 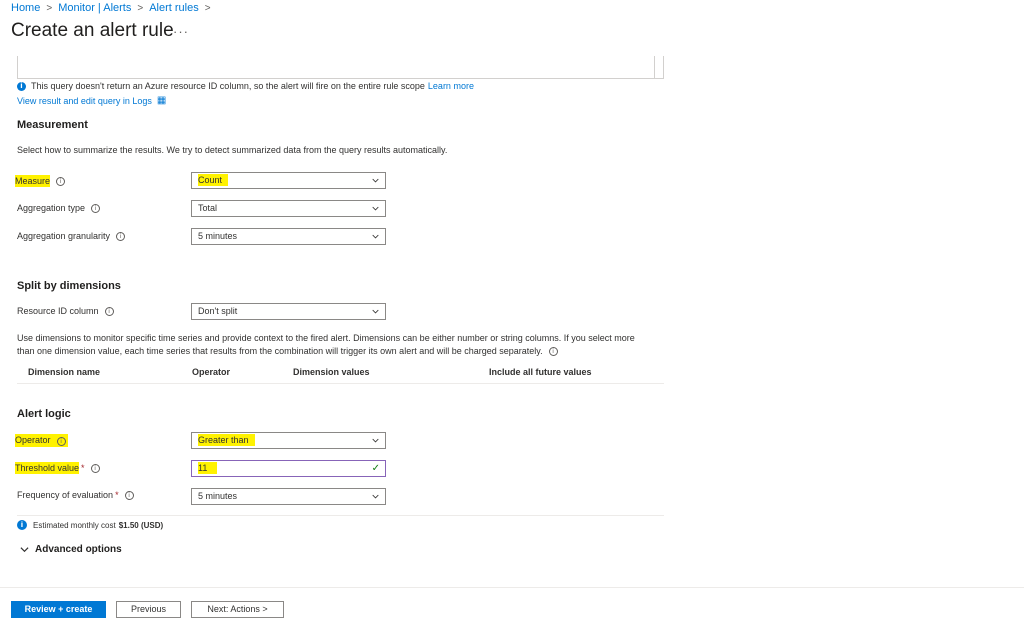 I want to click on more-options-button: ···, so click(x=181, y=31).